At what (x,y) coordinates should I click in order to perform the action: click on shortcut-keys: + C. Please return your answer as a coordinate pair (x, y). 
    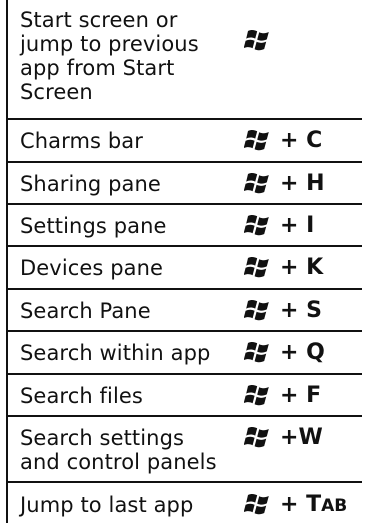
    Looking at the image, I should click on (283, 140).